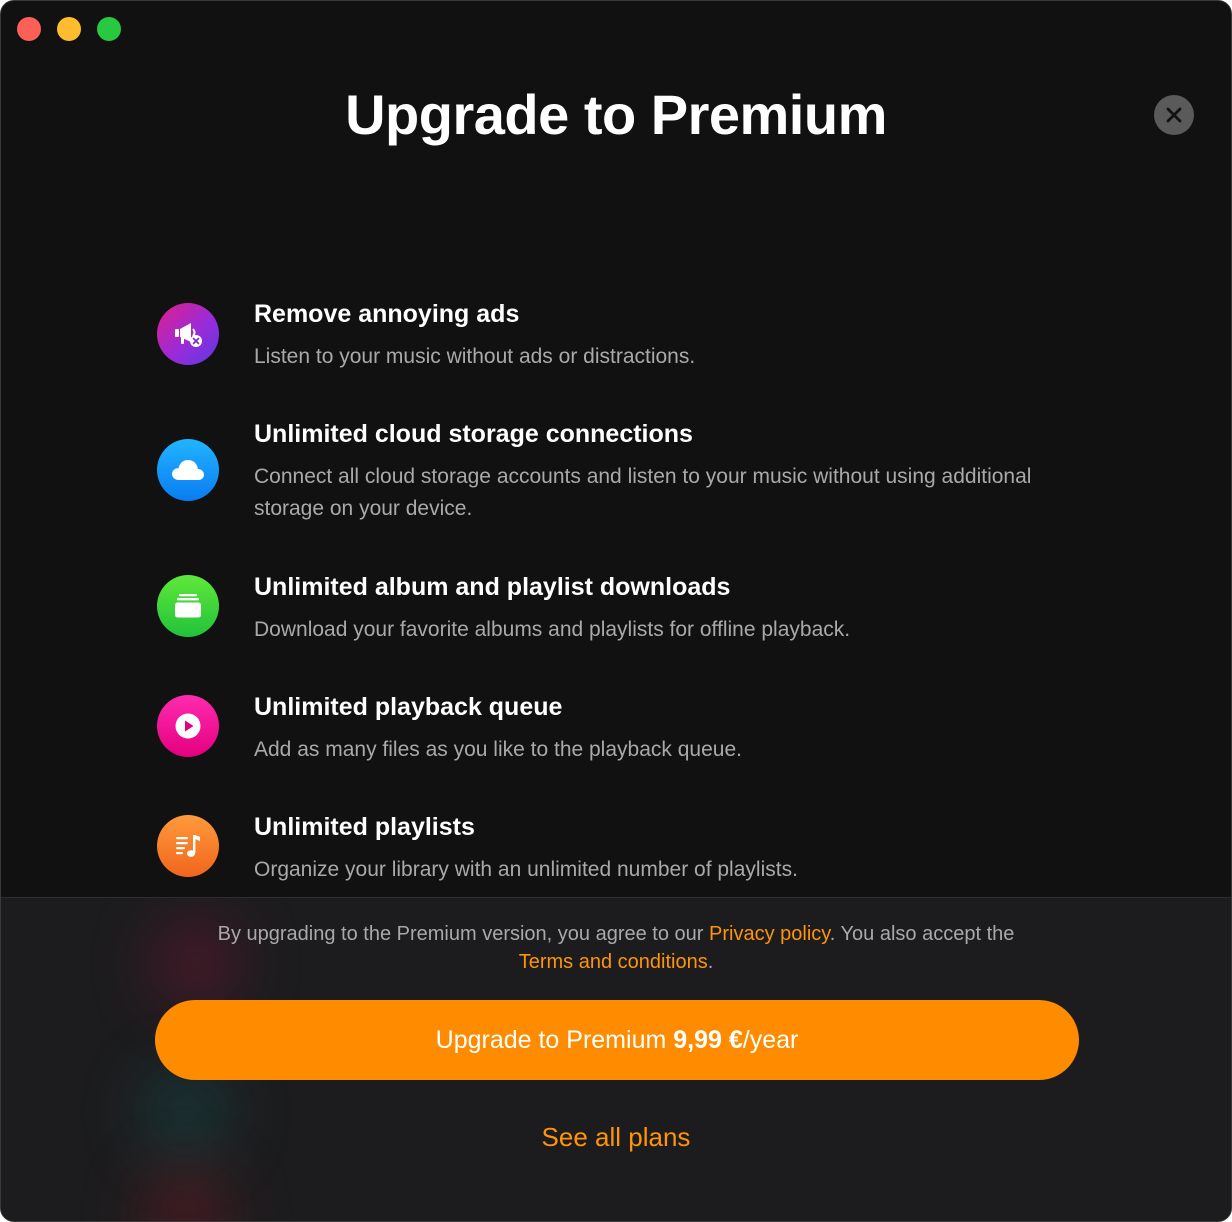 The width and height of the screenshot is (1232, 1222). Describe the element at coordinates (769, 934) in the screenshot. I see `privacy-policy-link: Privacy policy` at that location.